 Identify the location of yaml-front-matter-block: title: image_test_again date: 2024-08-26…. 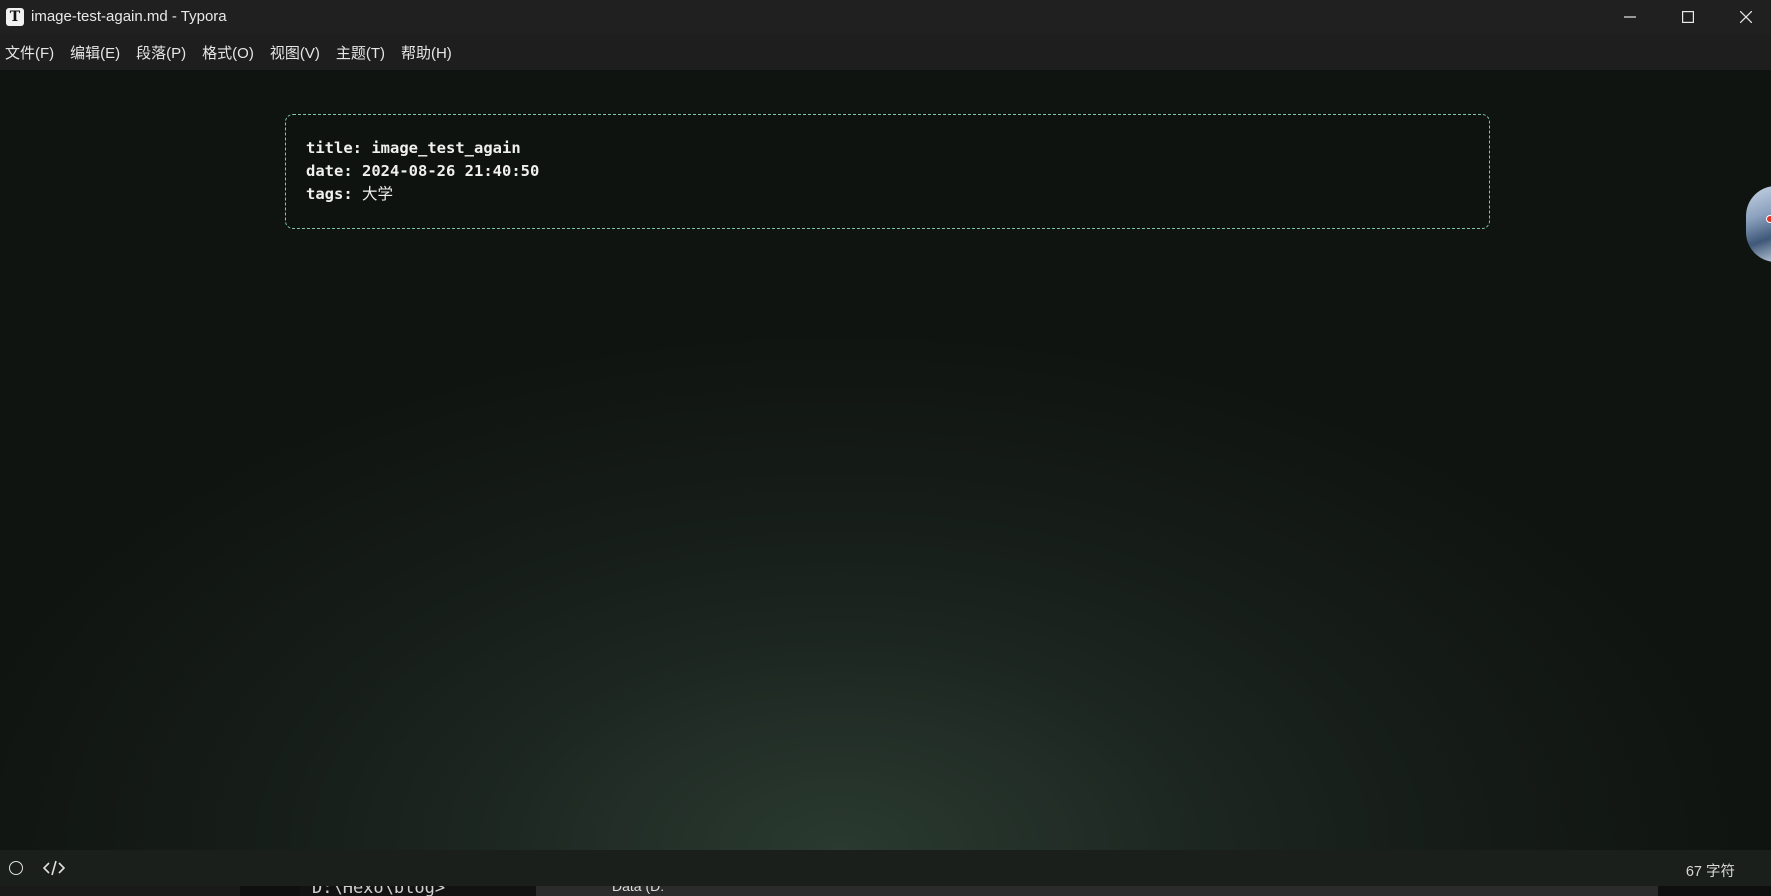
(887, 171).